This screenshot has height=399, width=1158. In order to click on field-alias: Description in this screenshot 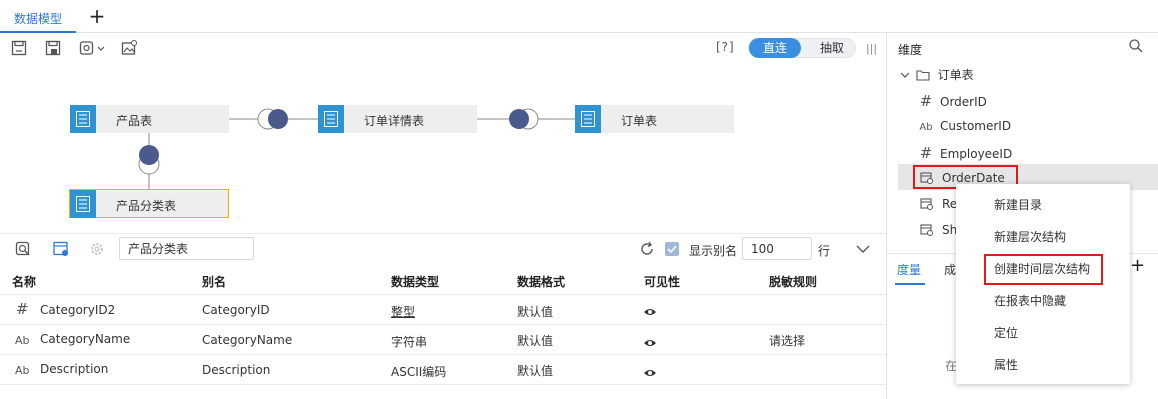, I will do `click(236, 370)`.